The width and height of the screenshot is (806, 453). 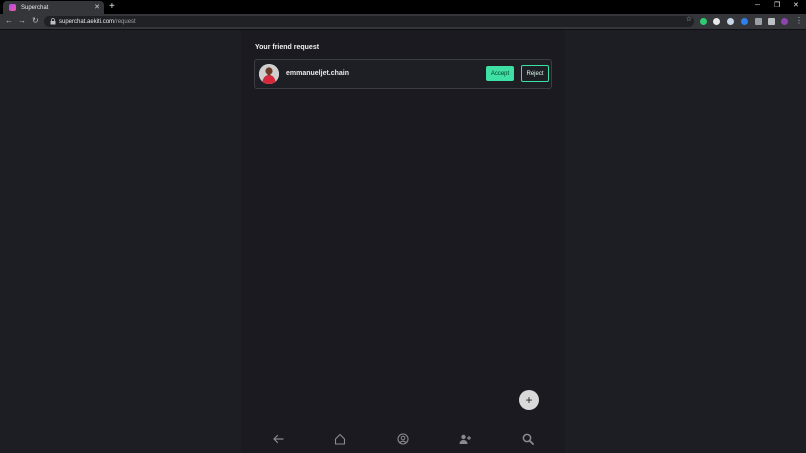 I want to click on reject-button: Reject, so click(x=535, y=73).